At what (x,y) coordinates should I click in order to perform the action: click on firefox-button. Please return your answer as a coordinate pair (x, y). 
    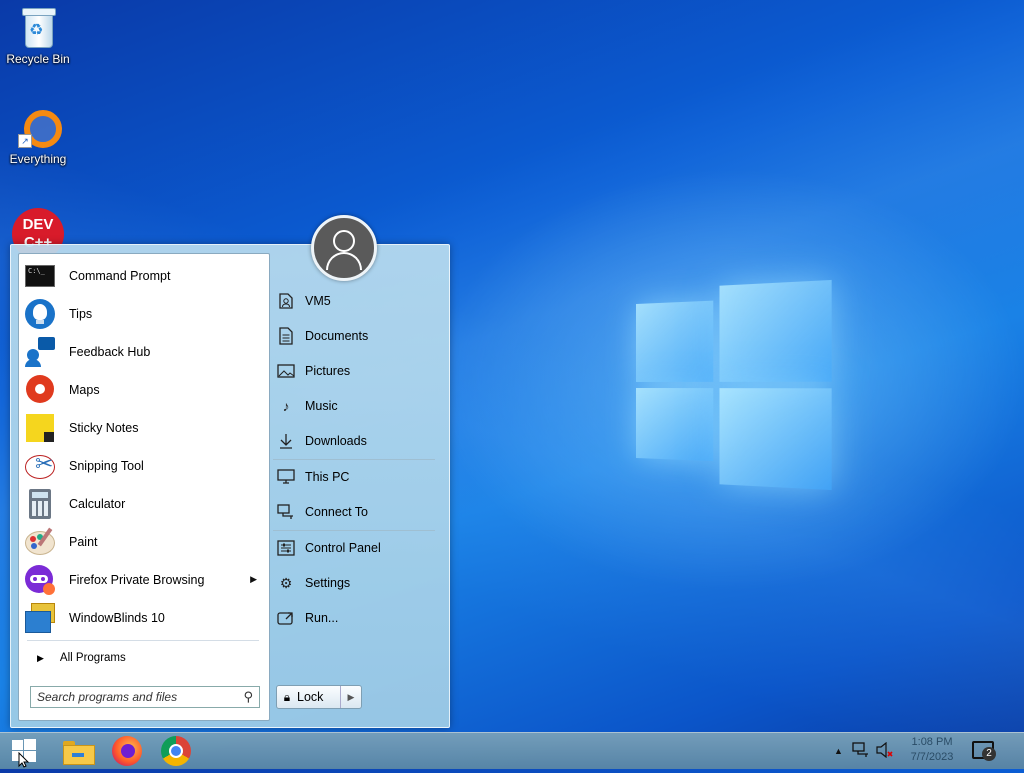
    Looking at the image, I should click on (127, 751).